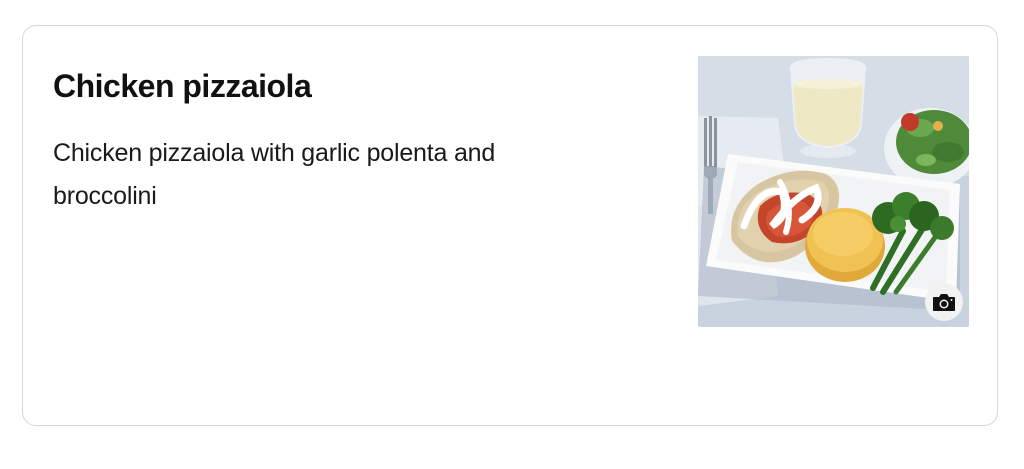  What do you see at coordinates (182, 86) in the screenshot?
I see `meal-title: Chicken pizzaiola` at bounding box center [182, 86].